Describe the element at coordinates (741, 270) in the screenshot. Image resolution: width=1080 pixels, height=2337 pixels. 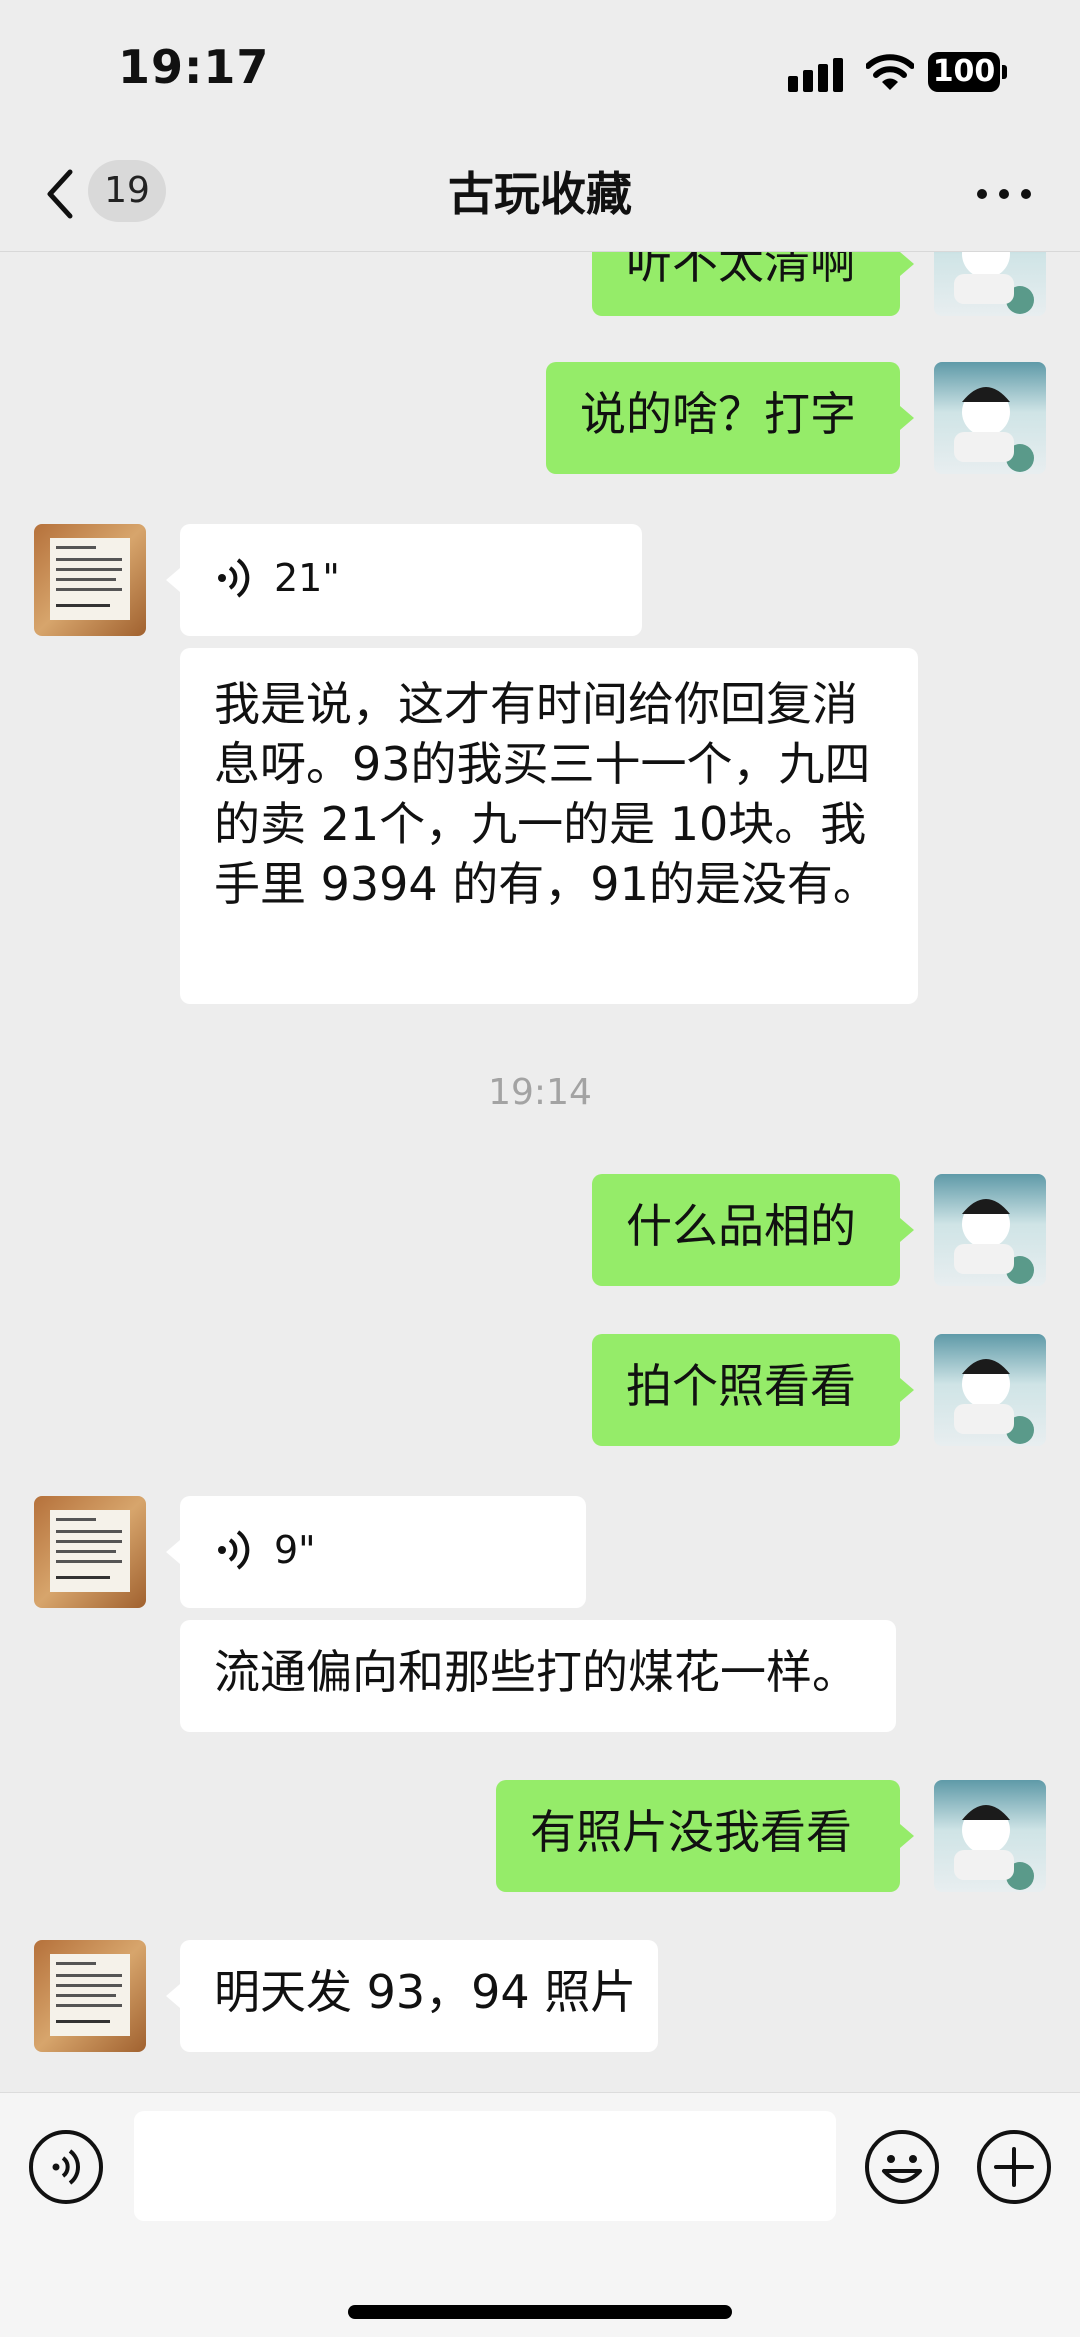
I see `message-text: 听不太清啊` at that location.